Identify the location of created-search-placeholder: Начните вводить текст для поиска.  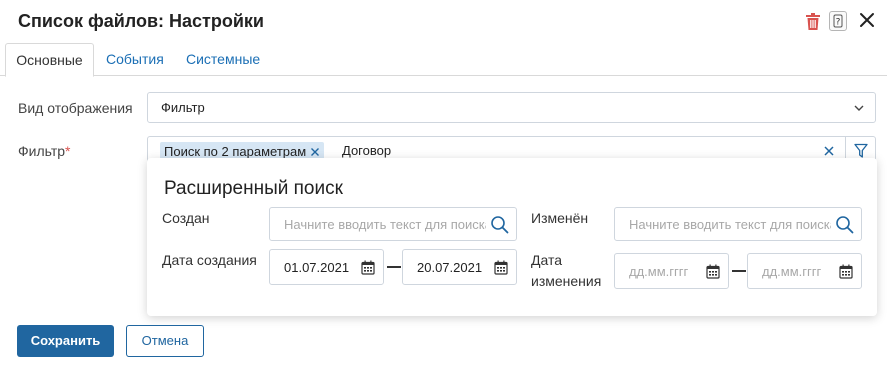
(388, 224).